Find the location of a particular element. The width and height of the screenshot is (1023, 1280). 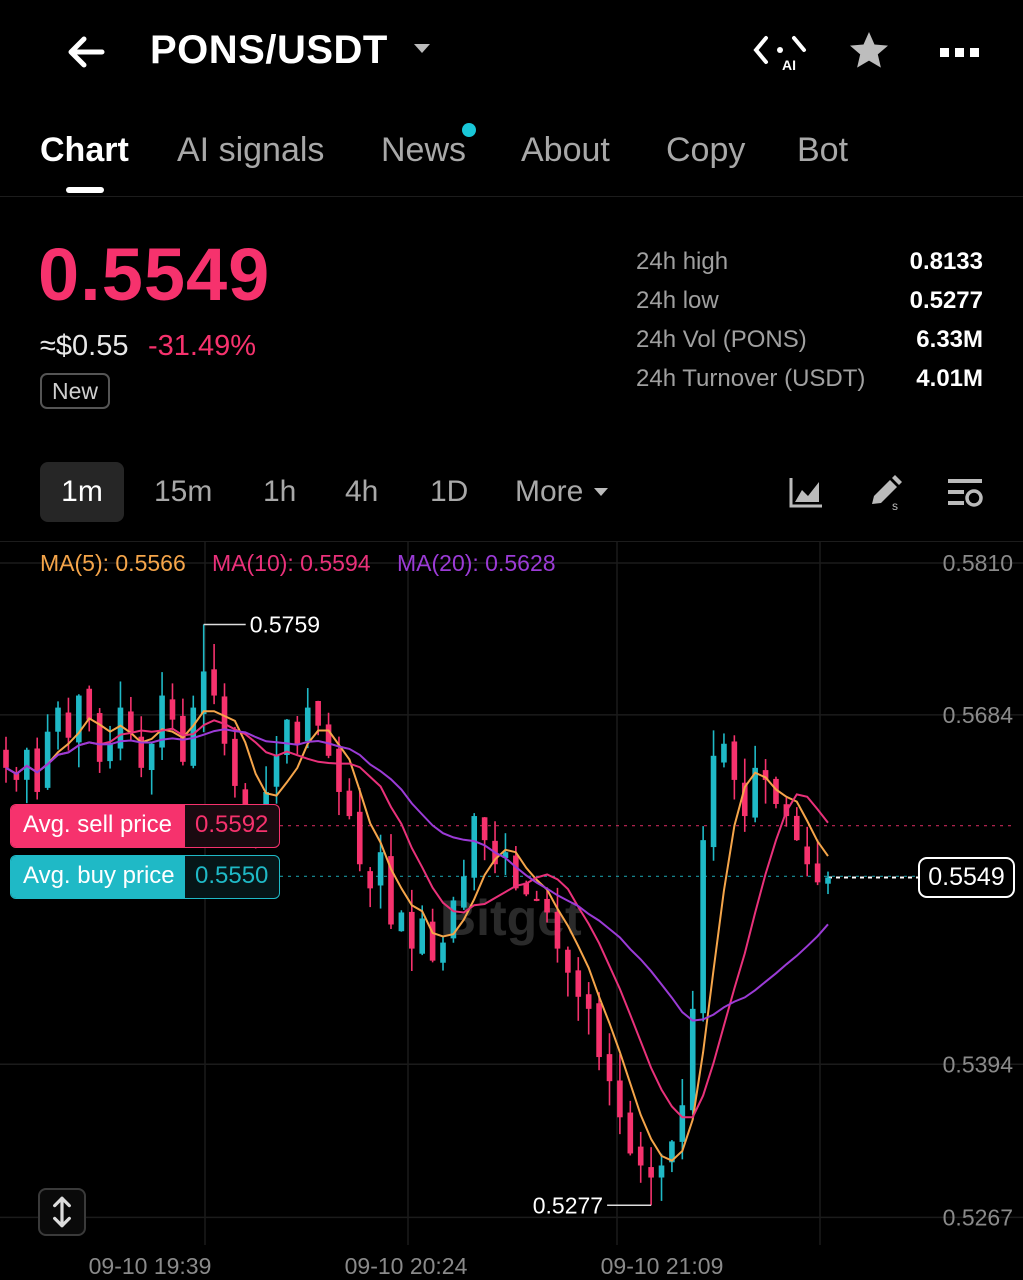

stat-24h-high-label: 24h high is located at coordinates (682, 261).